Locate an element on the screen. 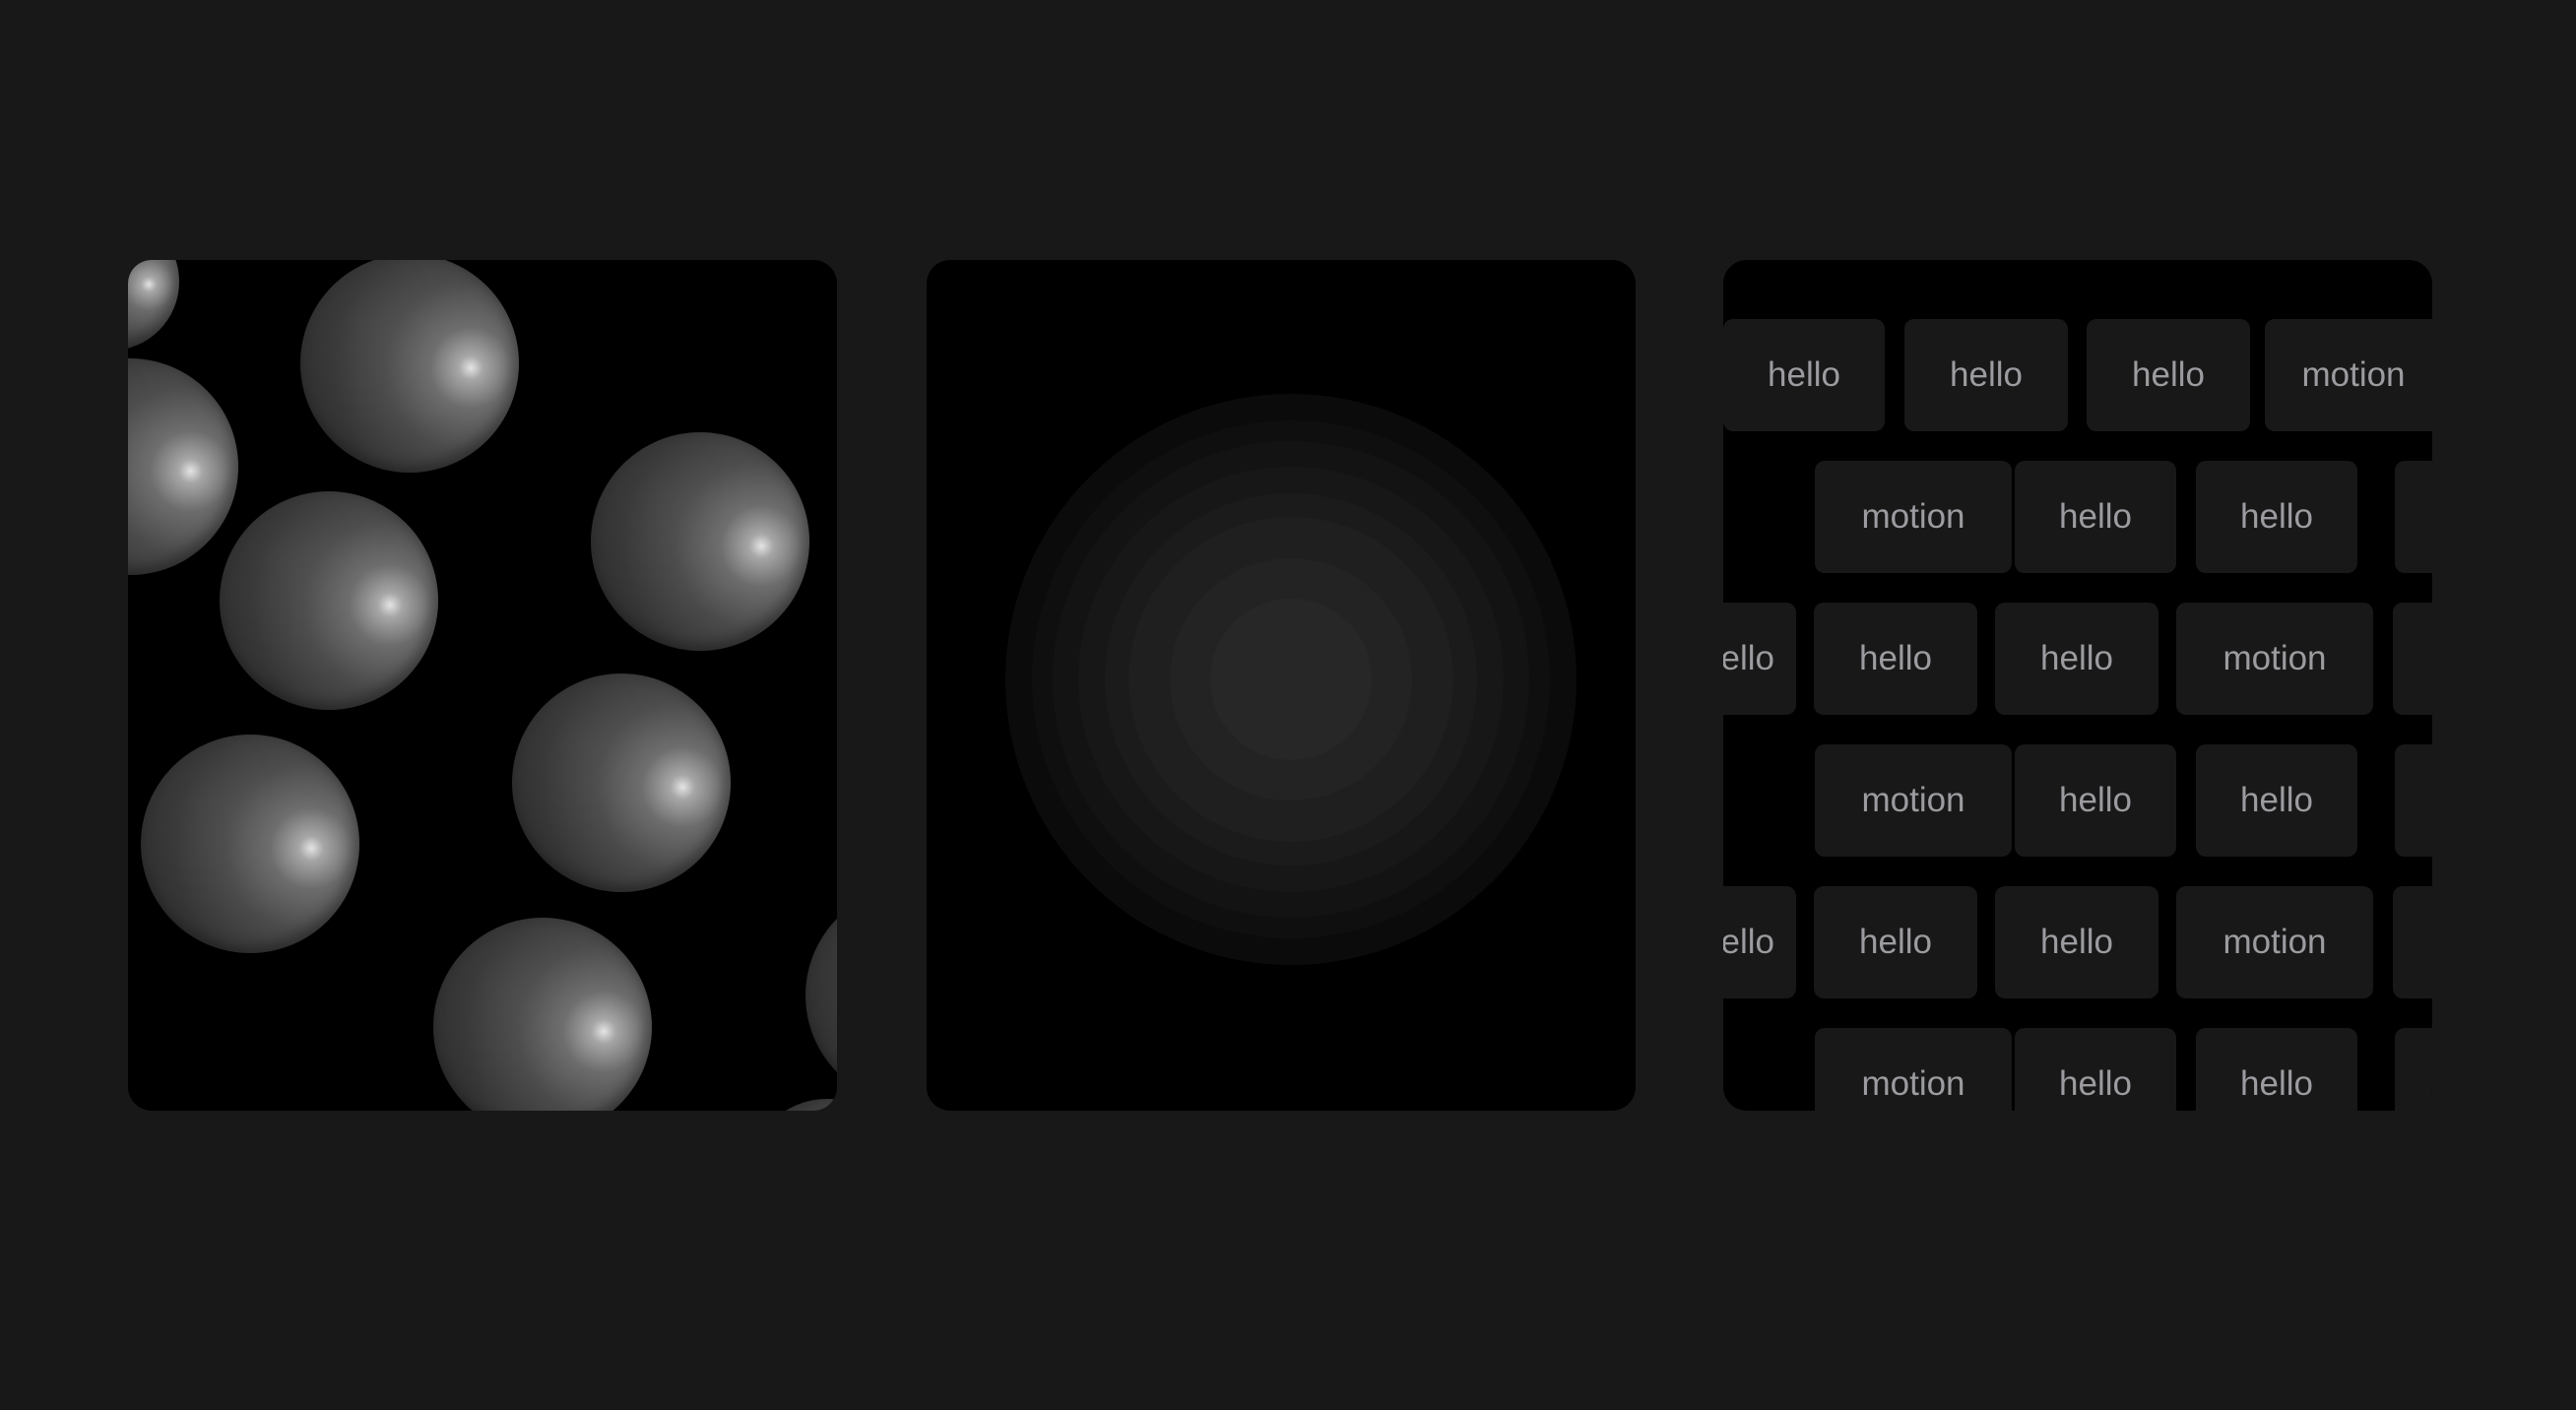  ring is located at coordinates (1291, 679).